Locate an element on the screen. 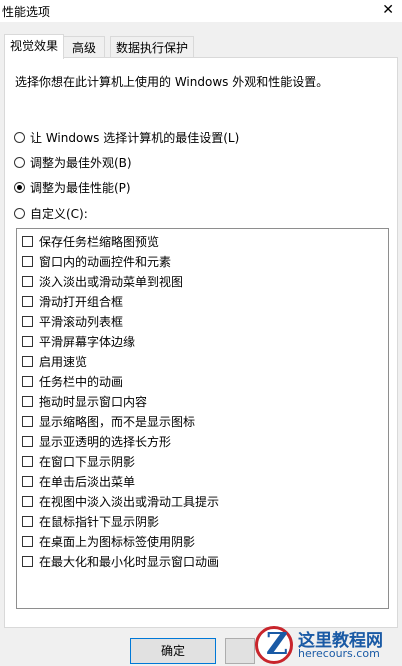 This screenshot has height=666, width=402. description-text: 选择你想在此计算机上使用的 Windows 外观和性能设置。 is located at coordinates (172, 82).